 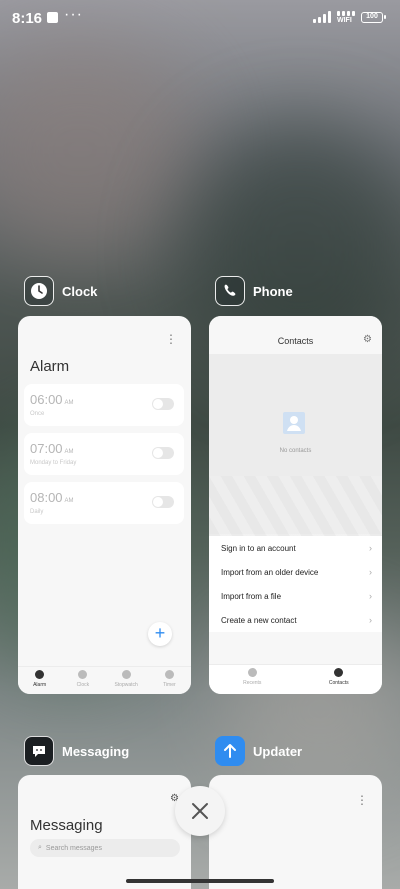 What do you see at coordinates (230, 751) in the screenshot?
I see `arrow-up-icon` at bounding box center [230, 751].